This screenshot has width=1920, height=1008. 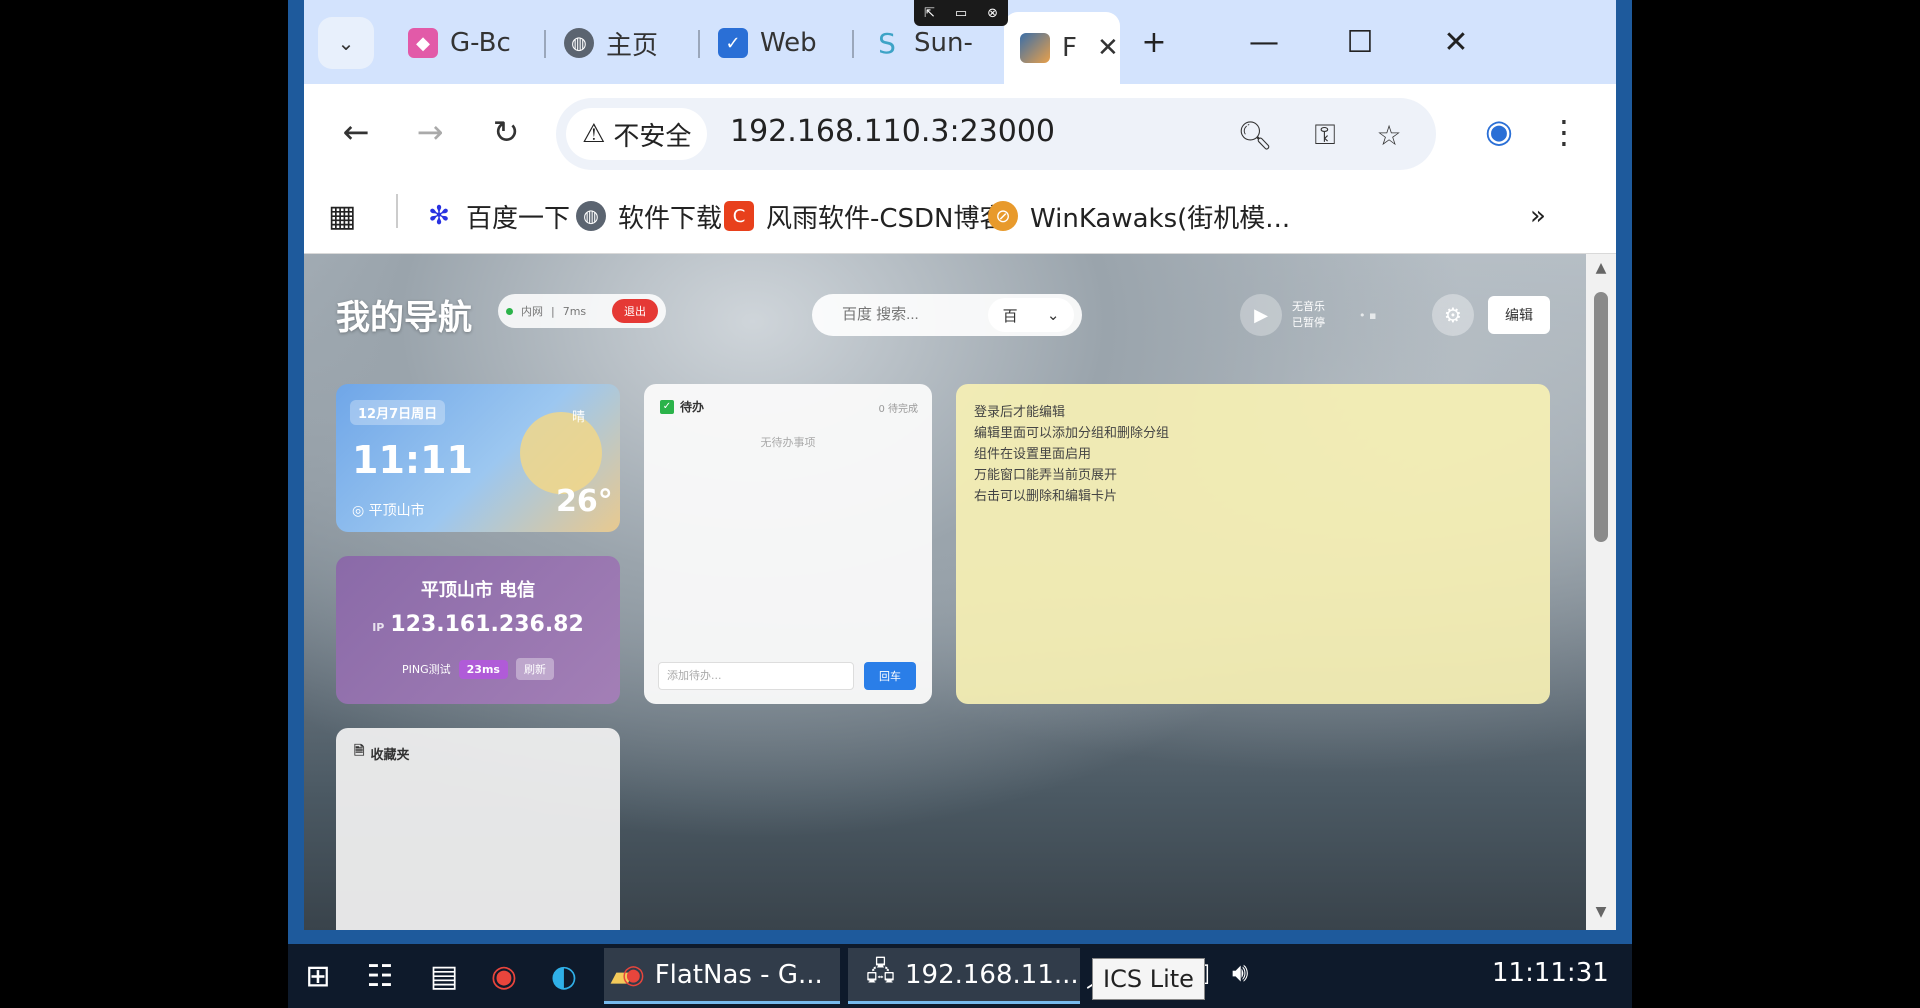 I want to click on windows-start-icon: ⊞, so click(x=318, y=976).